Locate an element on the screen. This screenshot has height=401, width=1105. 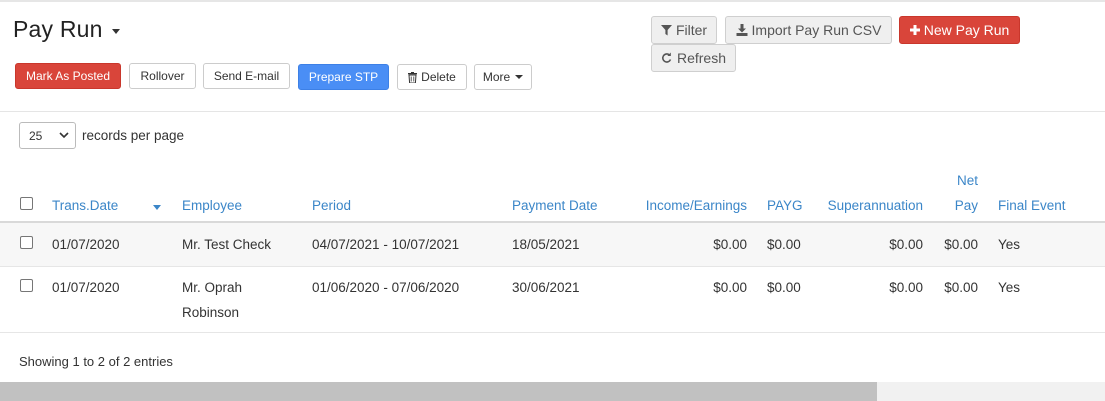
trash-icon is located at coordinates (413, 77).